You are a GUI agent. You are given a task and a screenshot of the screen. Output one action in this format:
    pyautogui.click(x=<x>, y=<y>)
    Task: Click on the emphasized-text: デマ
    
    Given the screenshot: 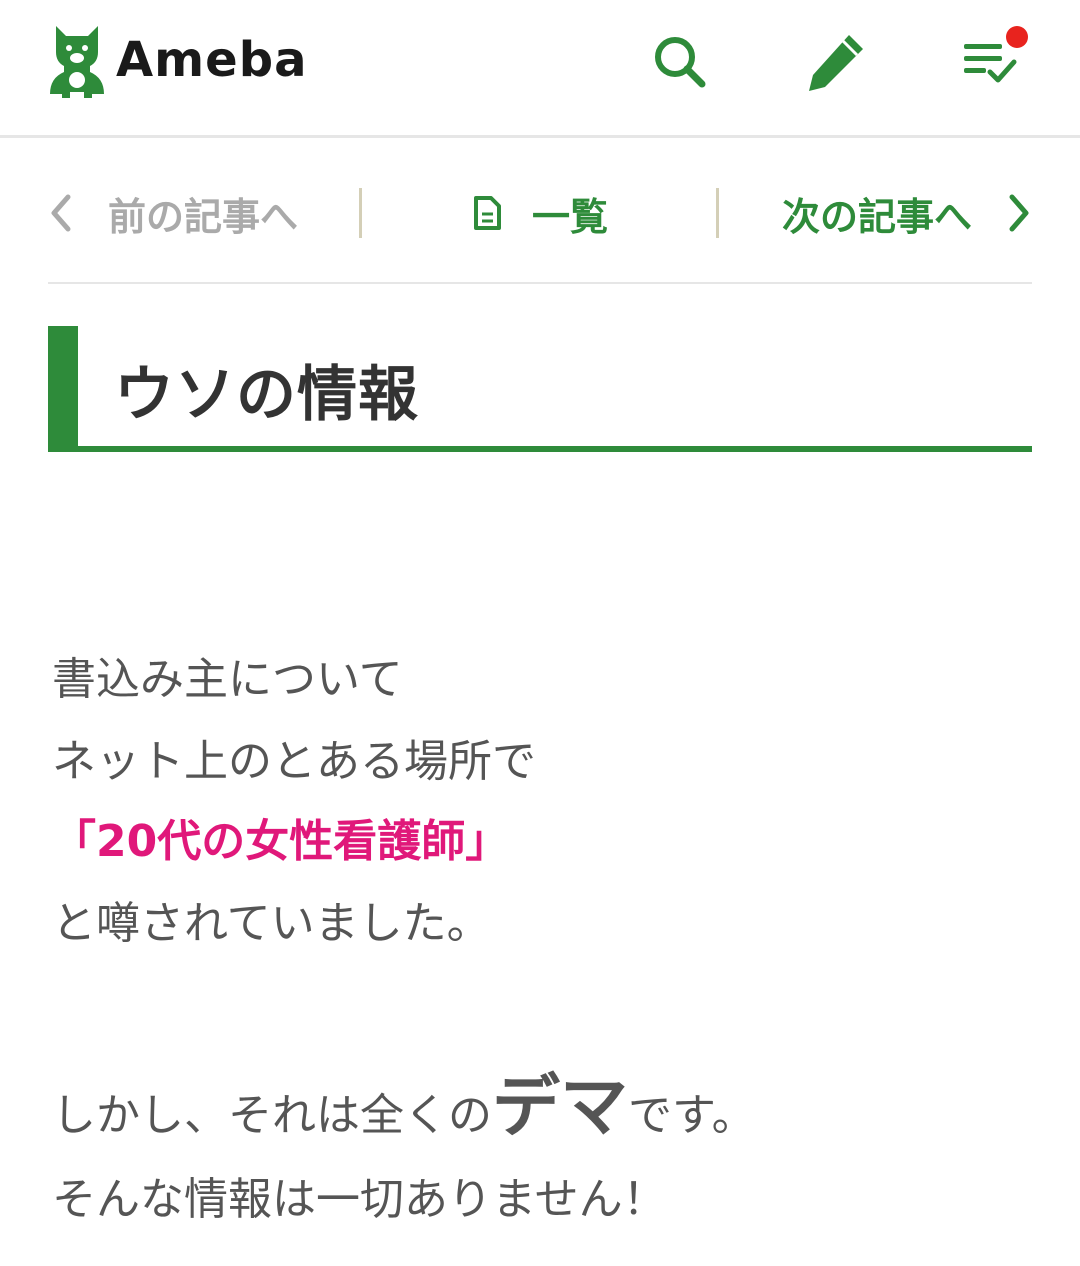 What is the action you would take?
    pyautogui.click(x=560, y=1107)
    